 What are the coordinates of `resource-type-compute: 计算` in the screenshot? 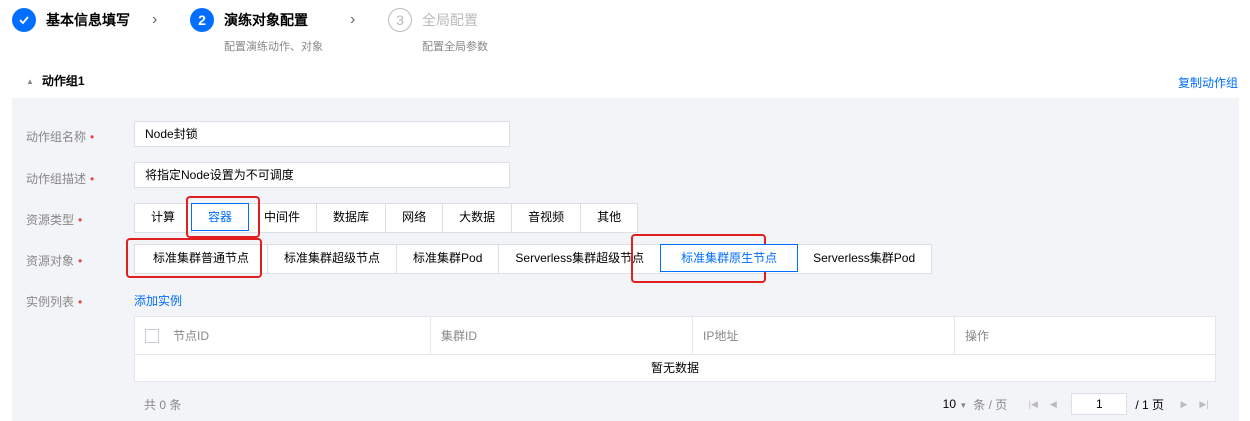 It's located at (164, 218).